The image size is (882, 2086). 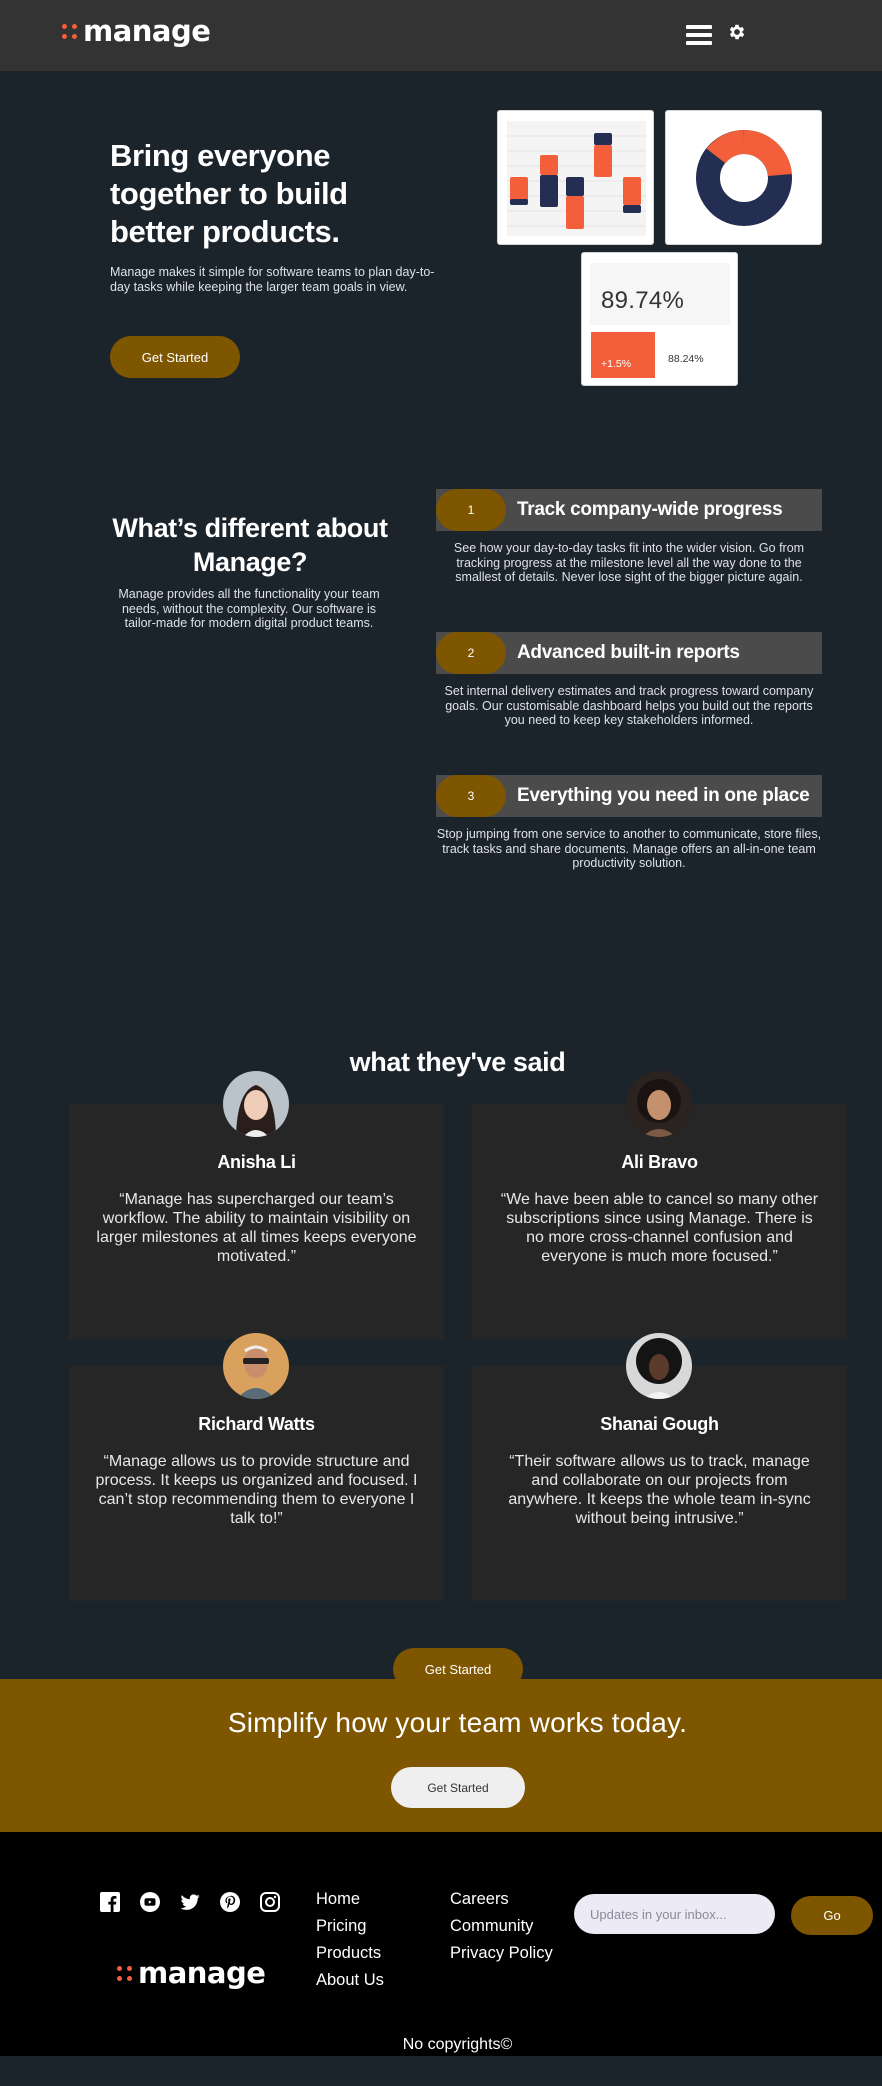 I want to click on youtube-icon, so click(x=150, y=1902).